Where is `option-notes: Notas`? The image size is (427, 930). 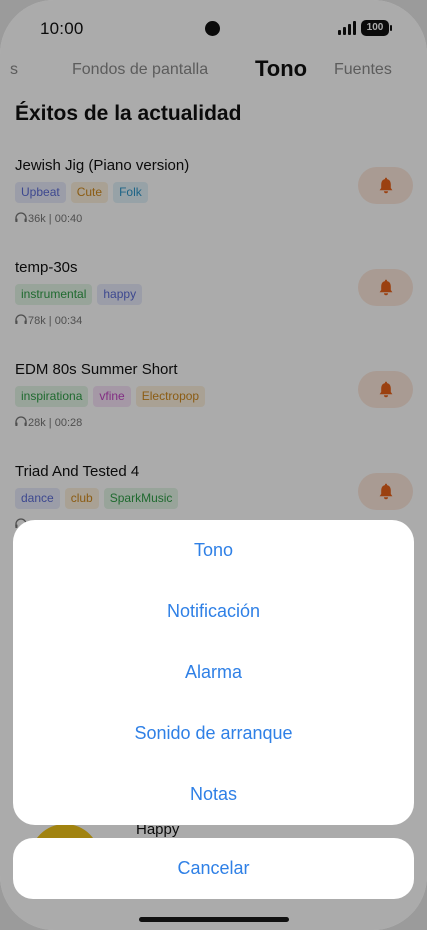
option-notes: Notas is located at coordinates (213, 794).